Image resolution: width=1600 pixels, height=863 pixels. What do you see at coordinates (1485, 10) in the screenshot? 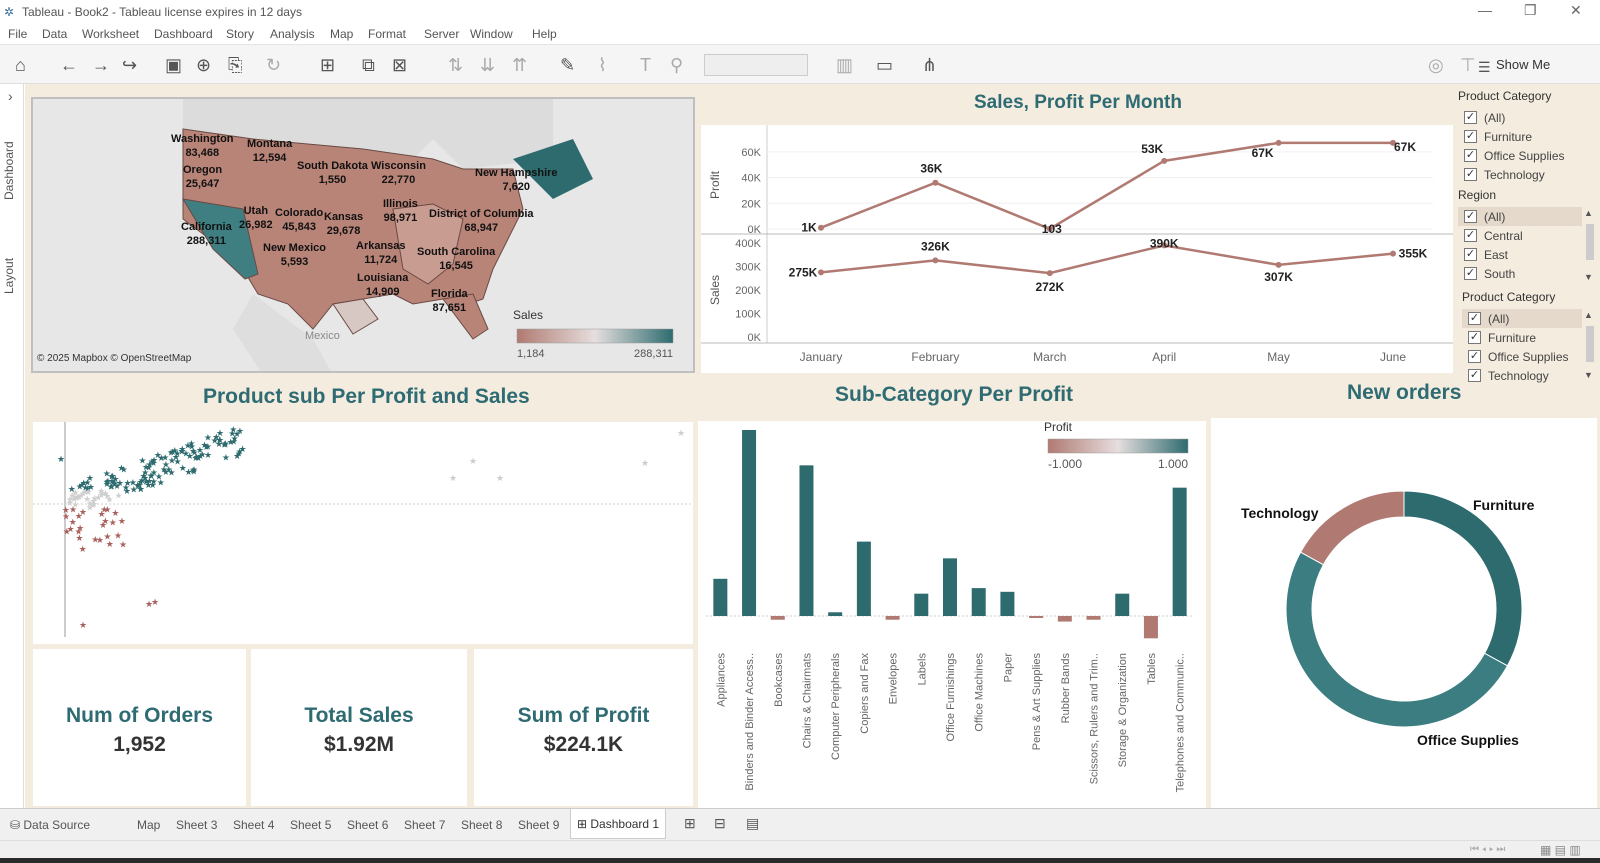
I see `minimize-button: —` at bounding box center [1485, 10].